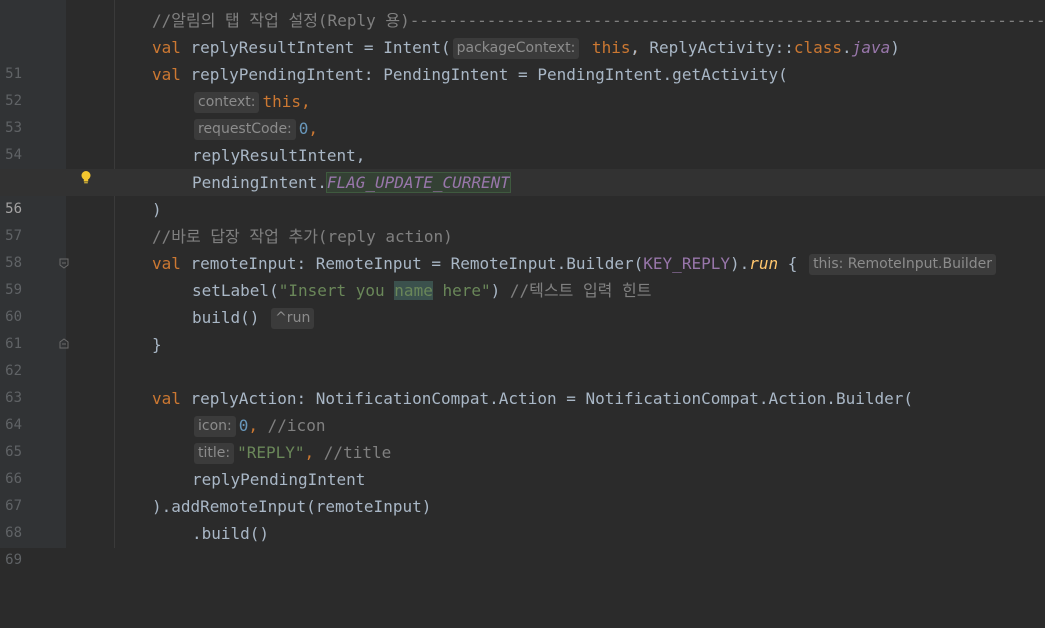 This screenshot has height=628, width=1045. Describe the element at coordinates (302, 236) in the screenshot. I see `comment: //바로 답장 작업 추가(reply action)` at that location.